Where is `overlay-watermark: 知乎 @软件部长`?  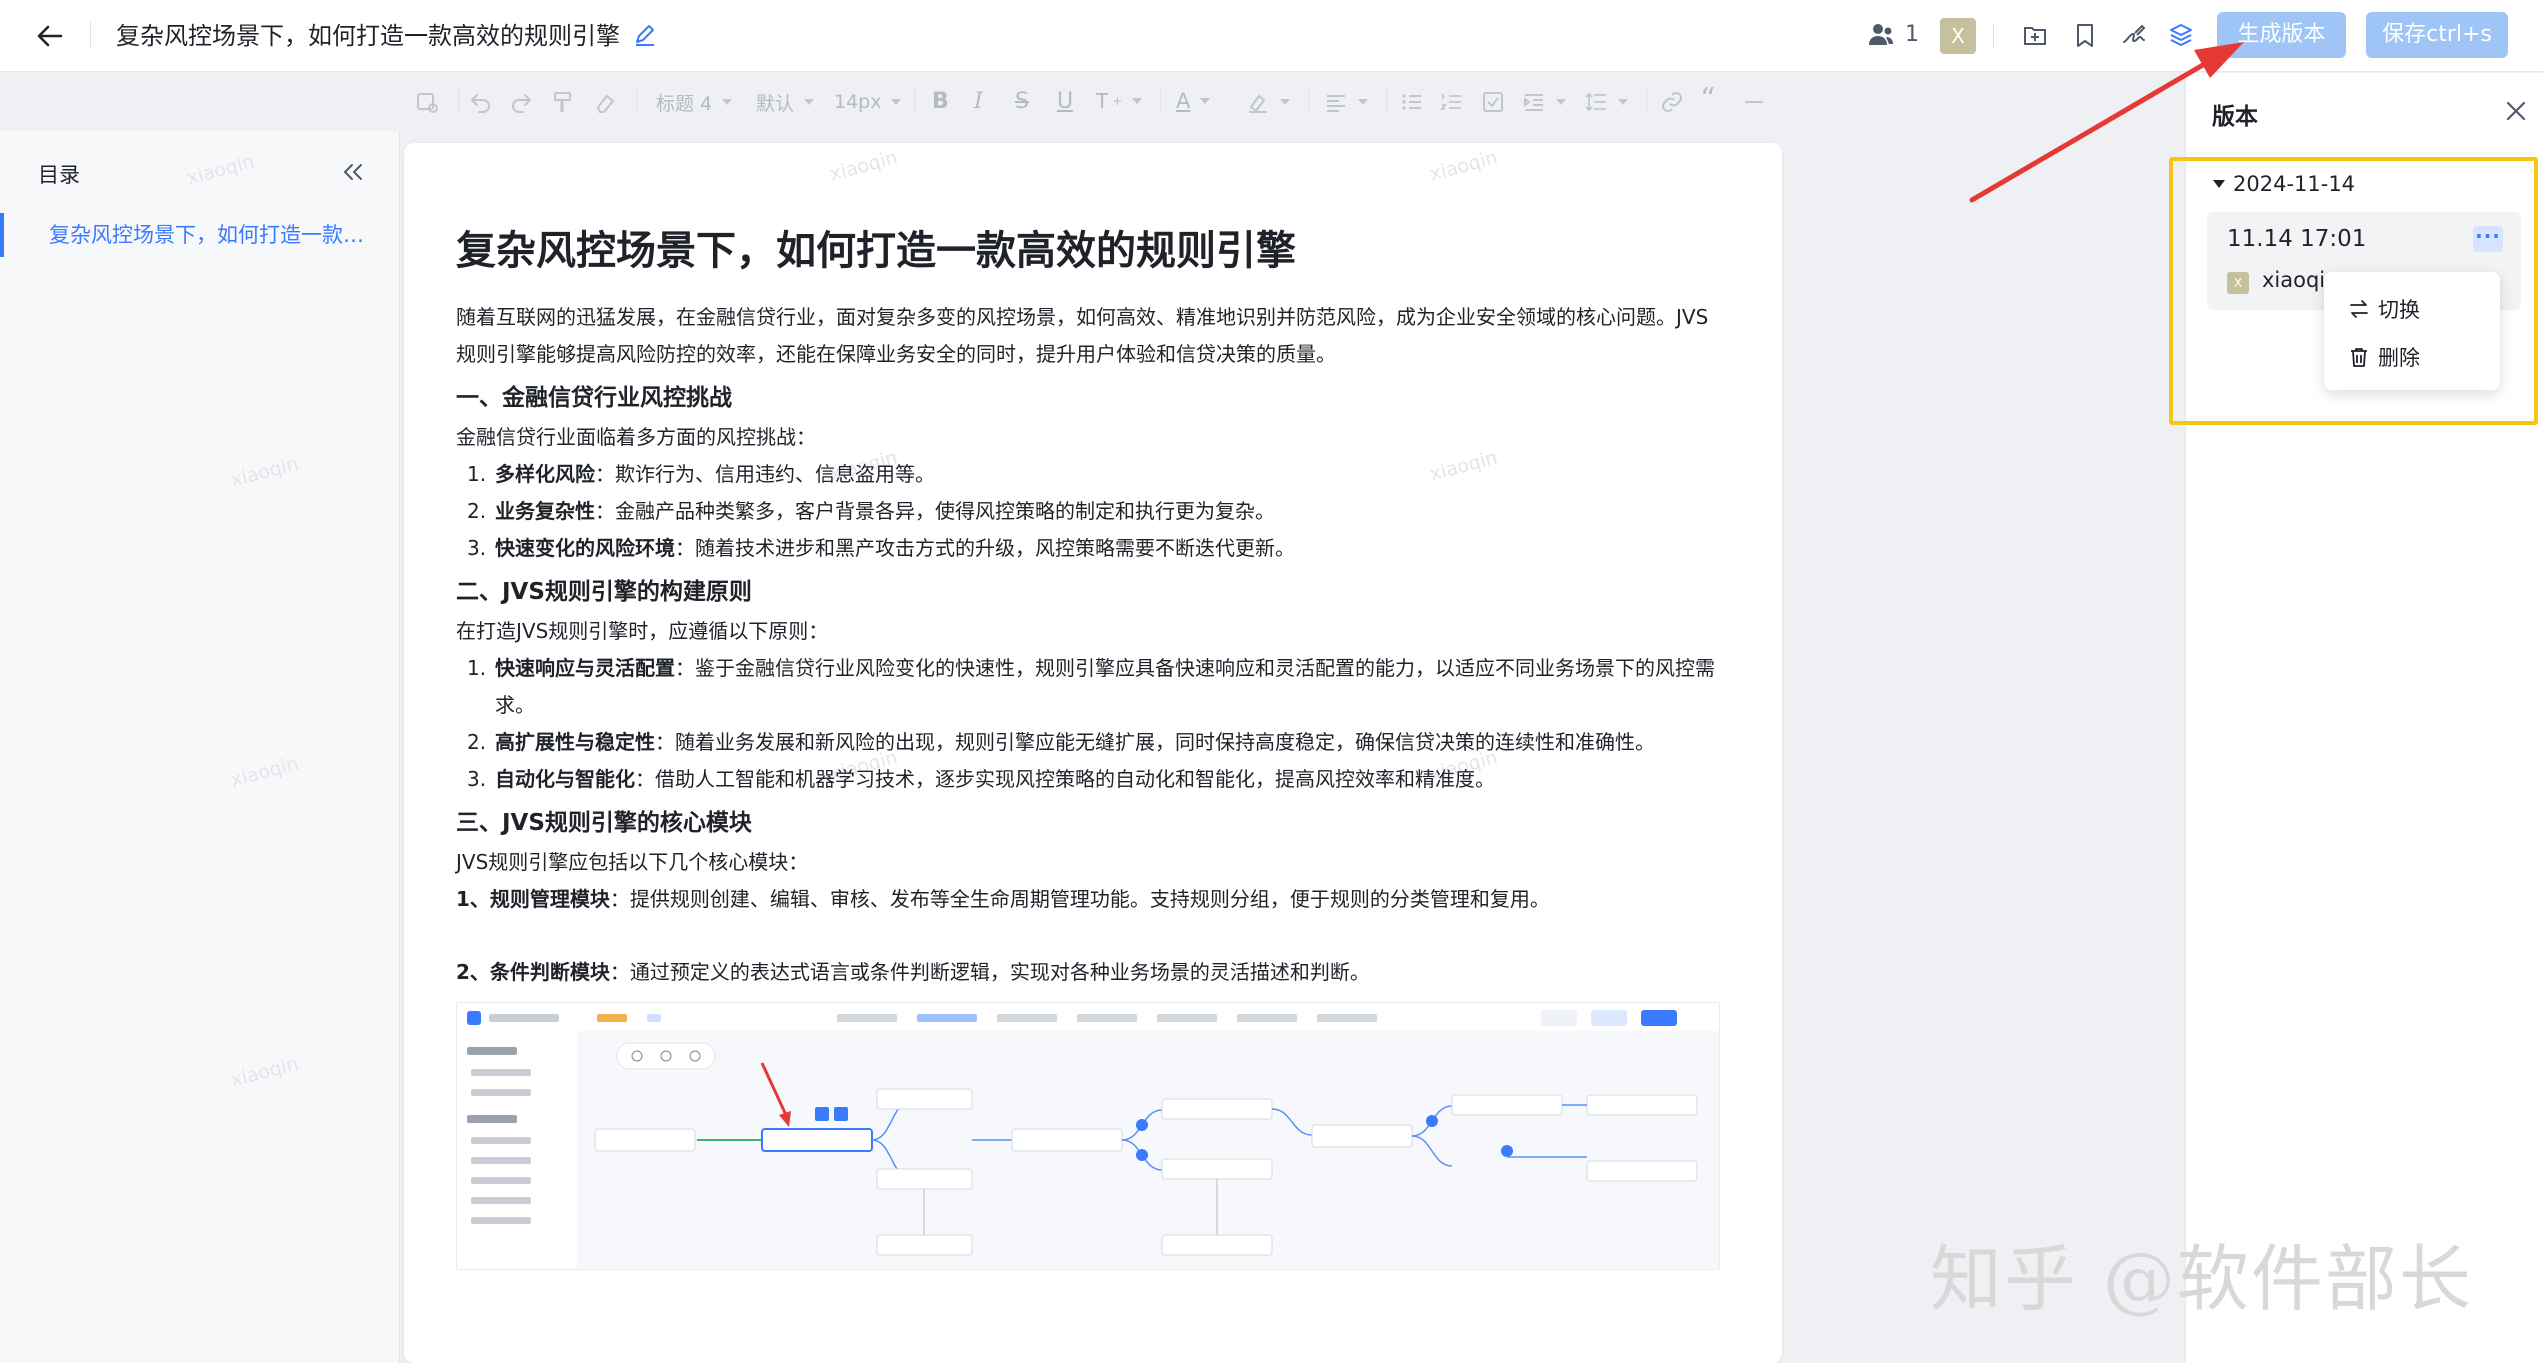 overlay-watermark: 知乎 @软件部长 is located at coordinates (2201, 1279).